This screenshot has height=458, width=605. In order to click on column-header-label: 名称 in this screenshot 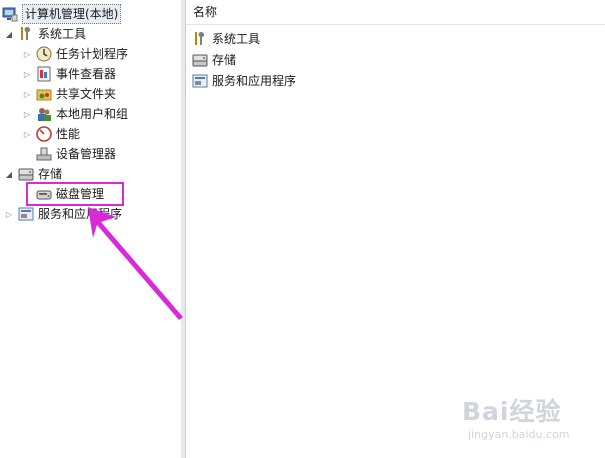, I will do `click(205, 12)`.